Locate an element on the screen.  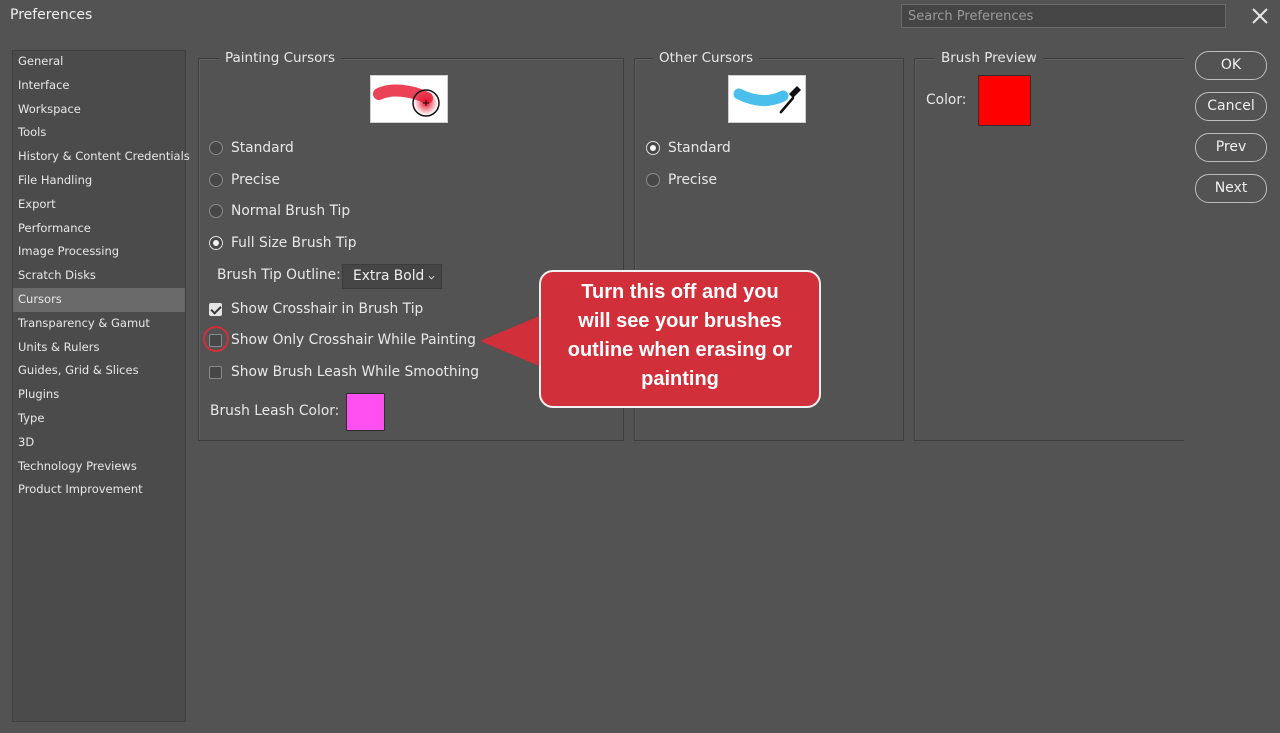
brush-stroke-preview-icon is located at coordinates (406, 100).